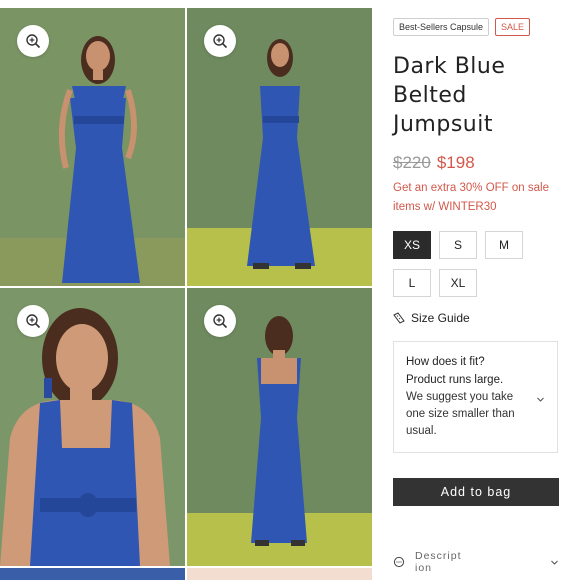 The image size is (580, 580). I want to click on size-guide-label: Size Guide, so click(440, 318).